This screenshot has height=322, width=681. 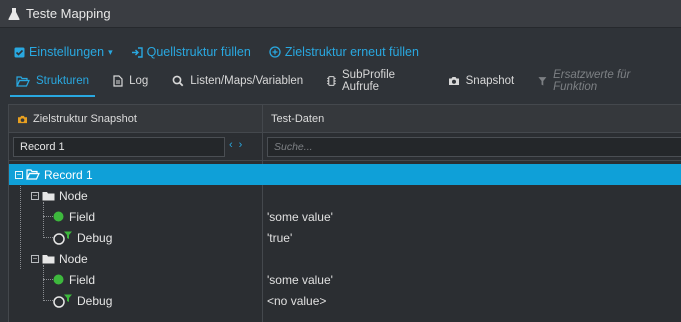 What do you see at coordinates (85, 119) in the screenshot?
I see `column-header-label: Zielstruktur Snapshot` at bounding box center [85, 119].